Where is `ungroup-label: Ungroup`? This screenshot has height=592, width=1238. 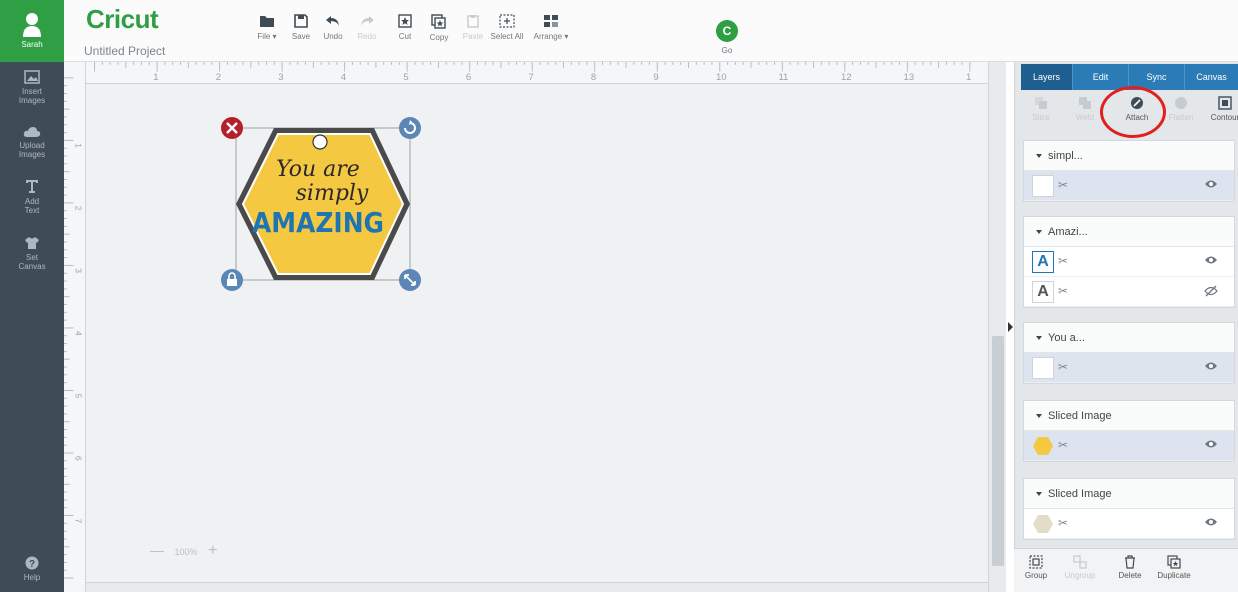 ungroup-label: Ungroup is located at coordinates (1080, 575).